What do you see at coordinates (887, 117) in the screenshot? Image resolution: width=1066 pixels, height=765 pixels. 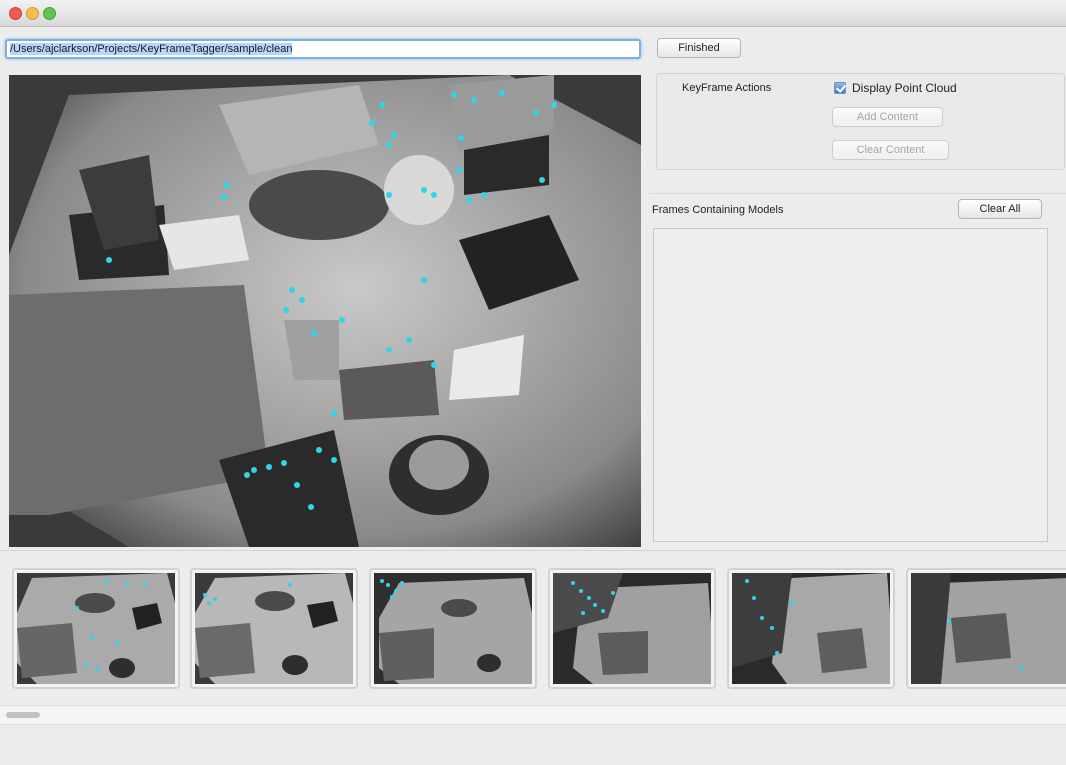 I see `add-content-button: Add Content` at bounding box center [887, 117].